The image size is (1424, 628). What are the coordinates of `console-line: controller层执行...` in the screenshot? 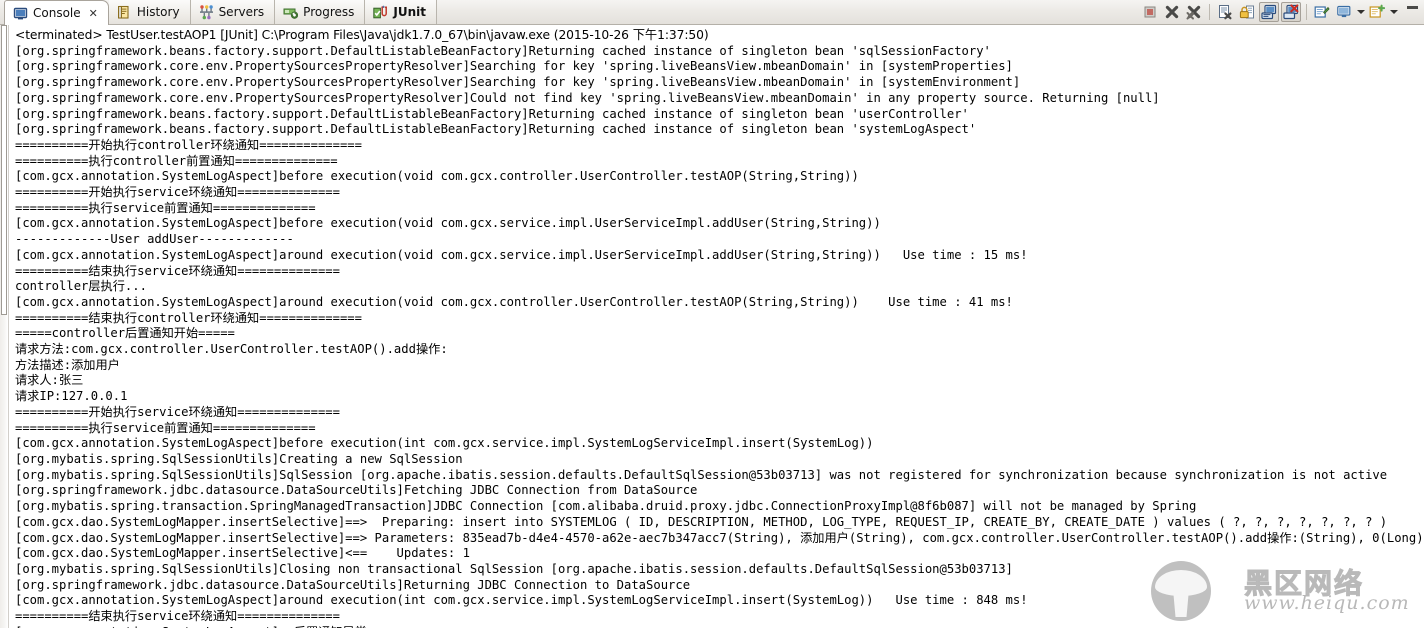 It's located at (81, 286).